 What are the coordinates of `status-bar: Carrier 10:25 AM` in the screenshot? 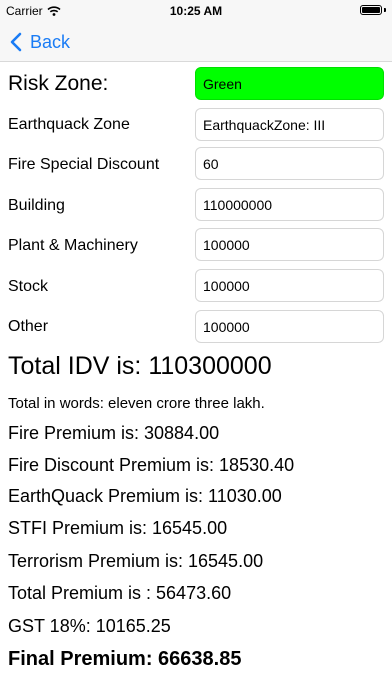 It's located at (196, 11).